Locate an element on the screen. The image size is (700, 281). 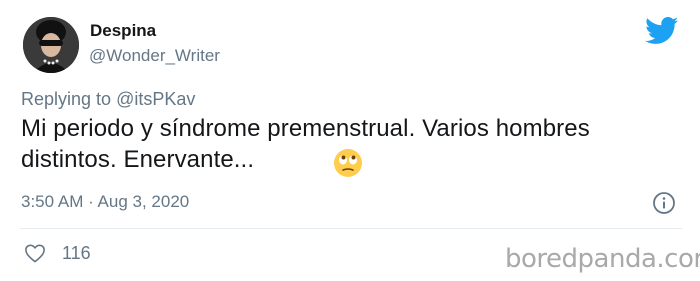
avatar is located at coordinates (51, 45).